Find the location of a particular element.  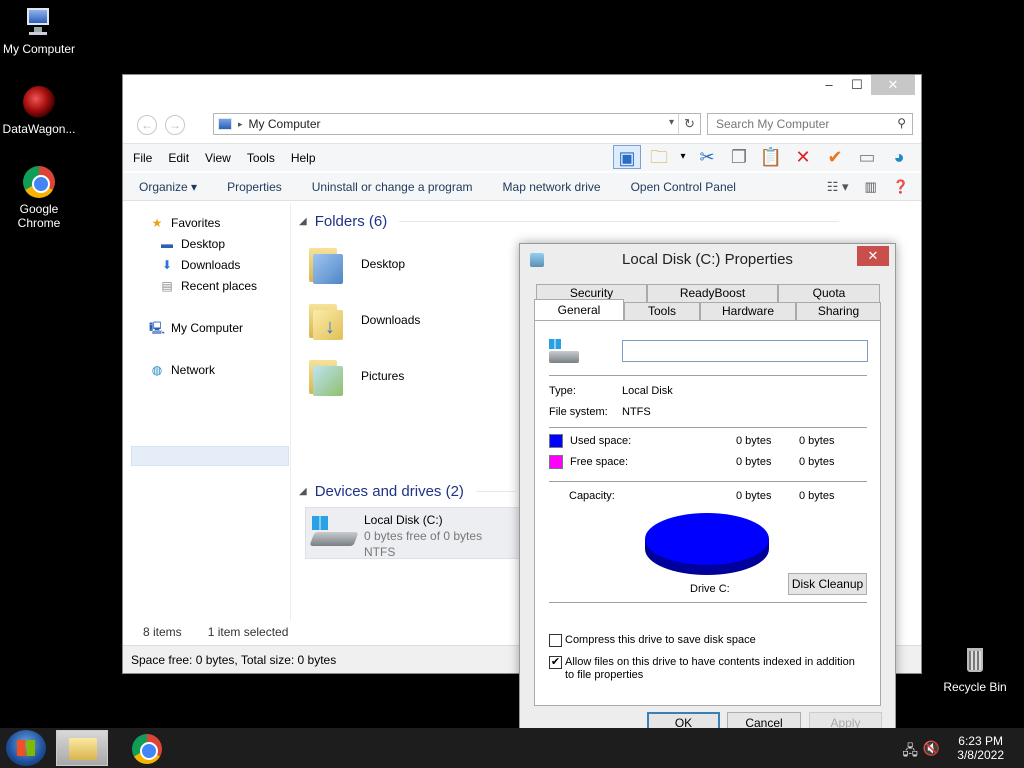

desktop-icon-my-computer: My Computer is located at coordinates (39, 31).